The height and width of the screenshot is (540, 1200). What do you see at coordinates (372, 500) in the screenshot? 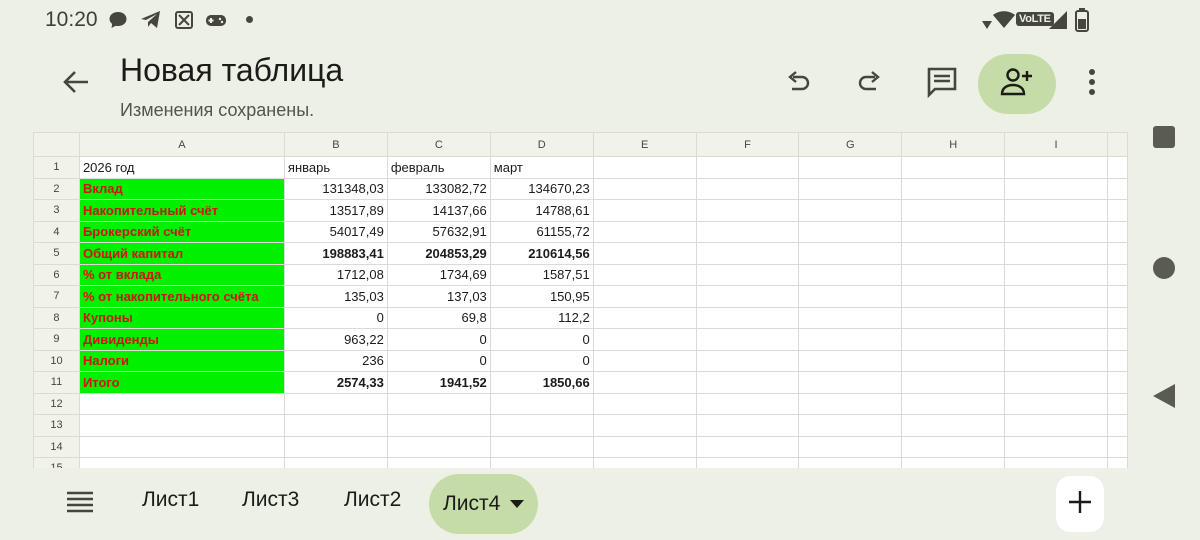
I see `sheet-tab: Лист2` at bounding box center [372, 500].